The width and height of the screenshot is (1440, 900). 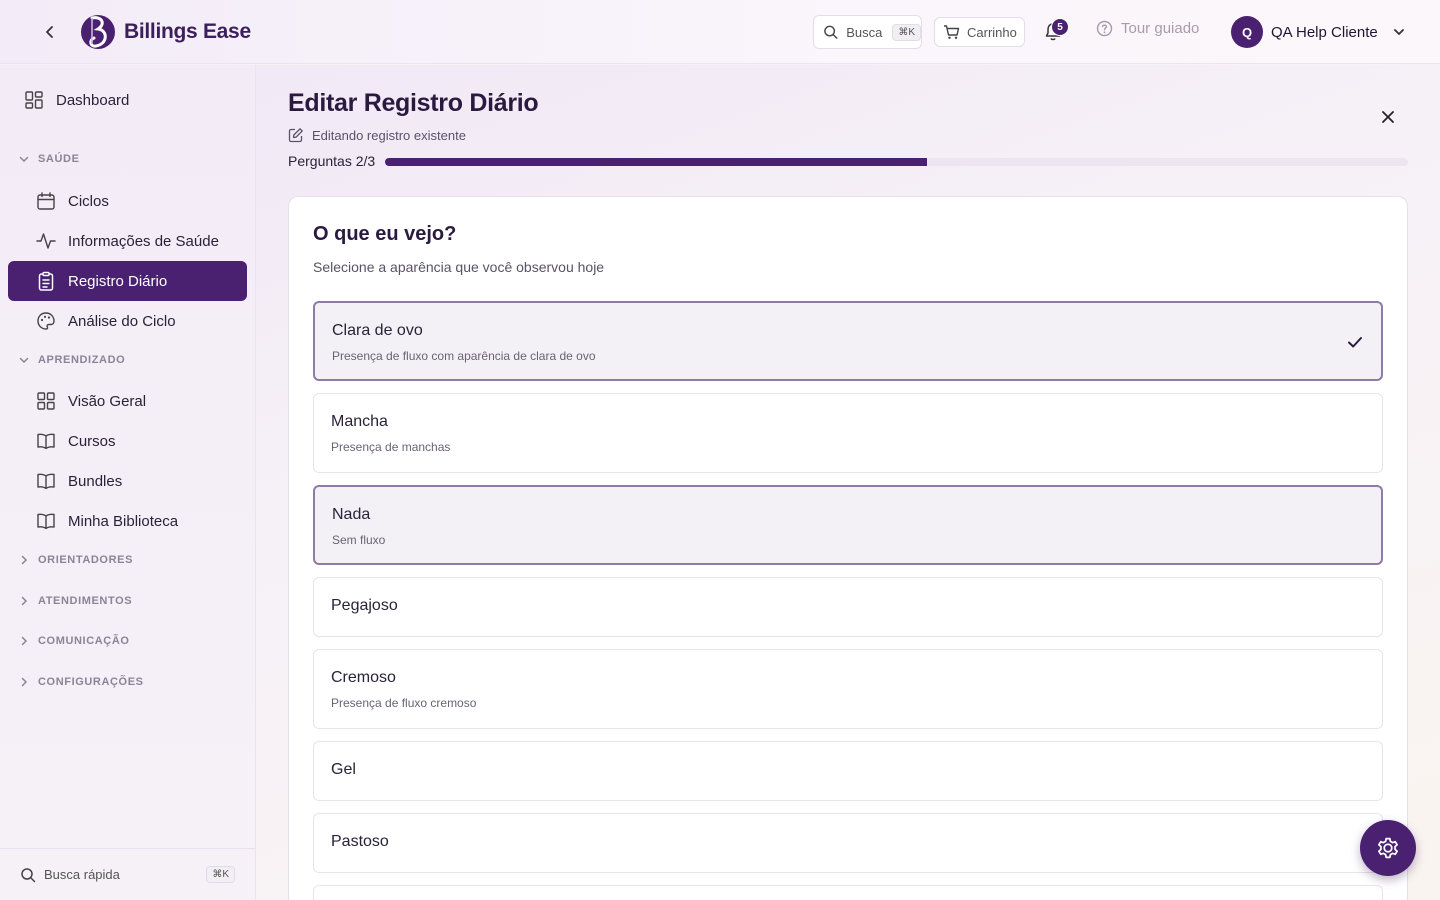 I want to click on sidebar-item-minha-biblioteca: Minha Biblioteca, so click(x=136, y=521).